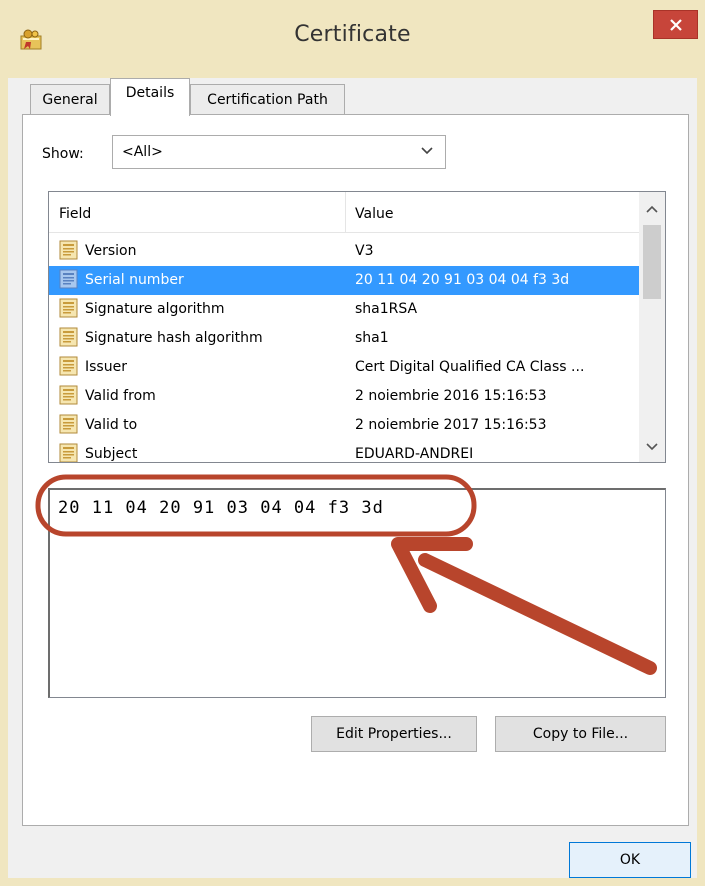 The width and height of the screenshot is (705, 886). I want to click on scroll-up-button, so click(652, 209).